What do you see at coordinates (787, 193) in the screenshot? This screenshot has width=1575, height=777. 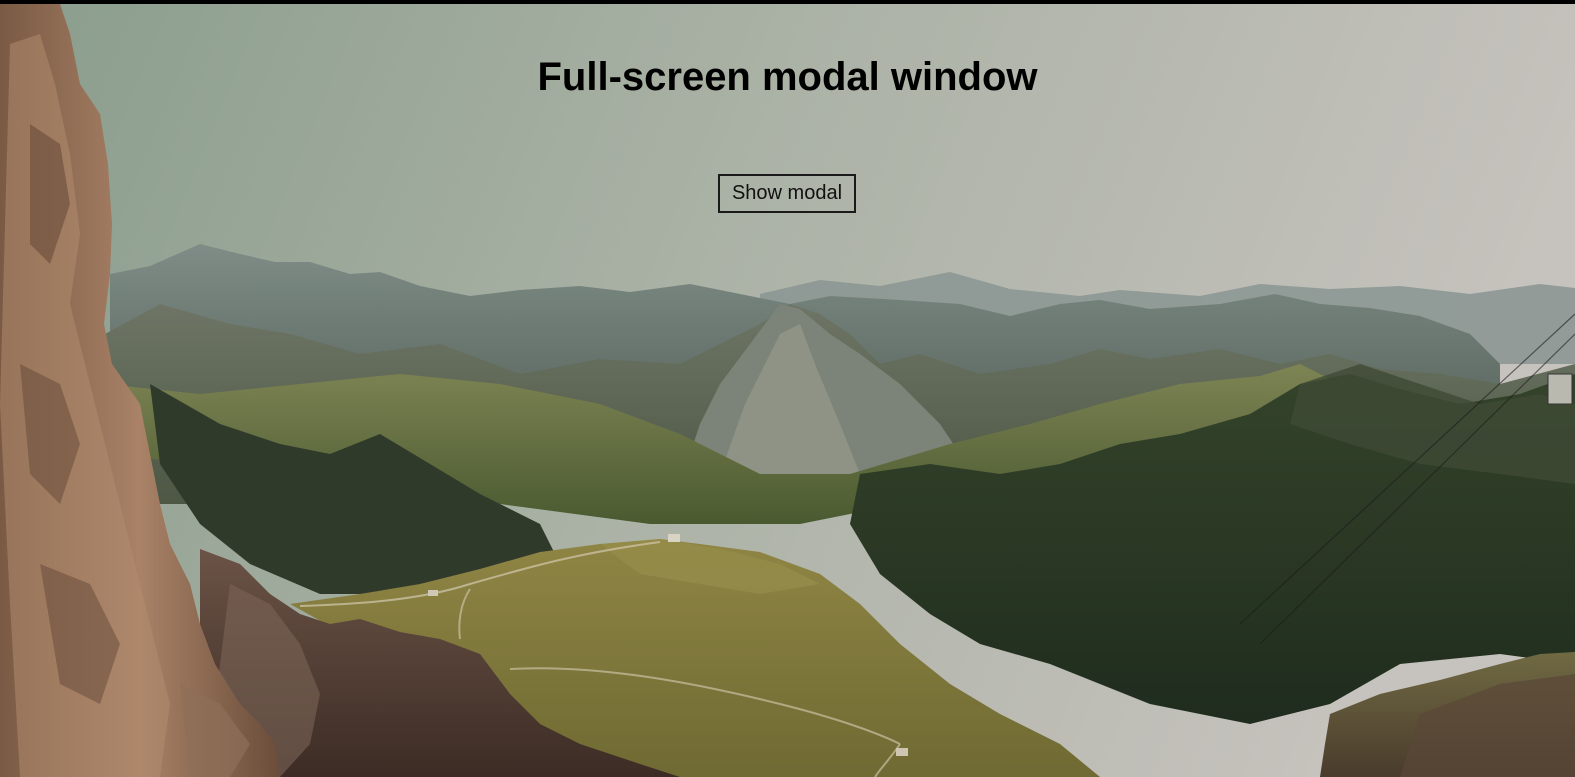 I see `show-modal-button: Show modal` at bounding box center [787, 193].